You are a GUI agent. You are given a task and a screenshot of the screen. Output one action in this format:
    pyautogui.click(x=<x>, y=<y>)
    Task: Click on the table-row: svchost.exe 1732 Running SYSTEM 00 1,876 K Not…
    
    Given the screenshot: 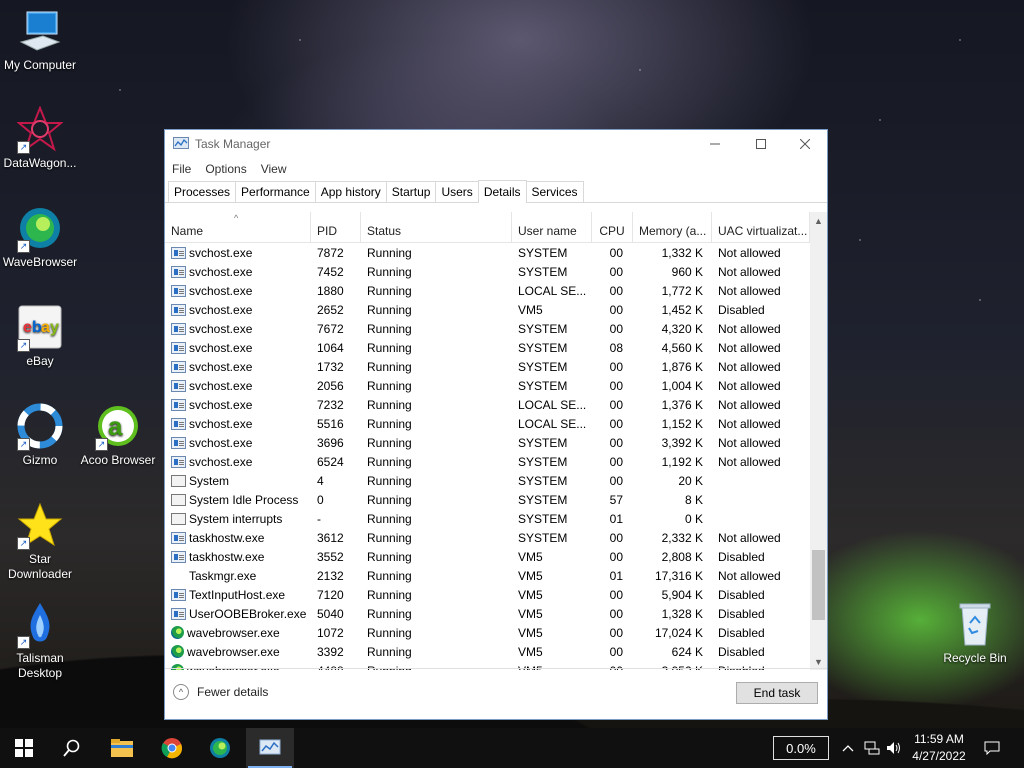 What is the action you would take?
    pyautogui.click(x=487, y=366)
    